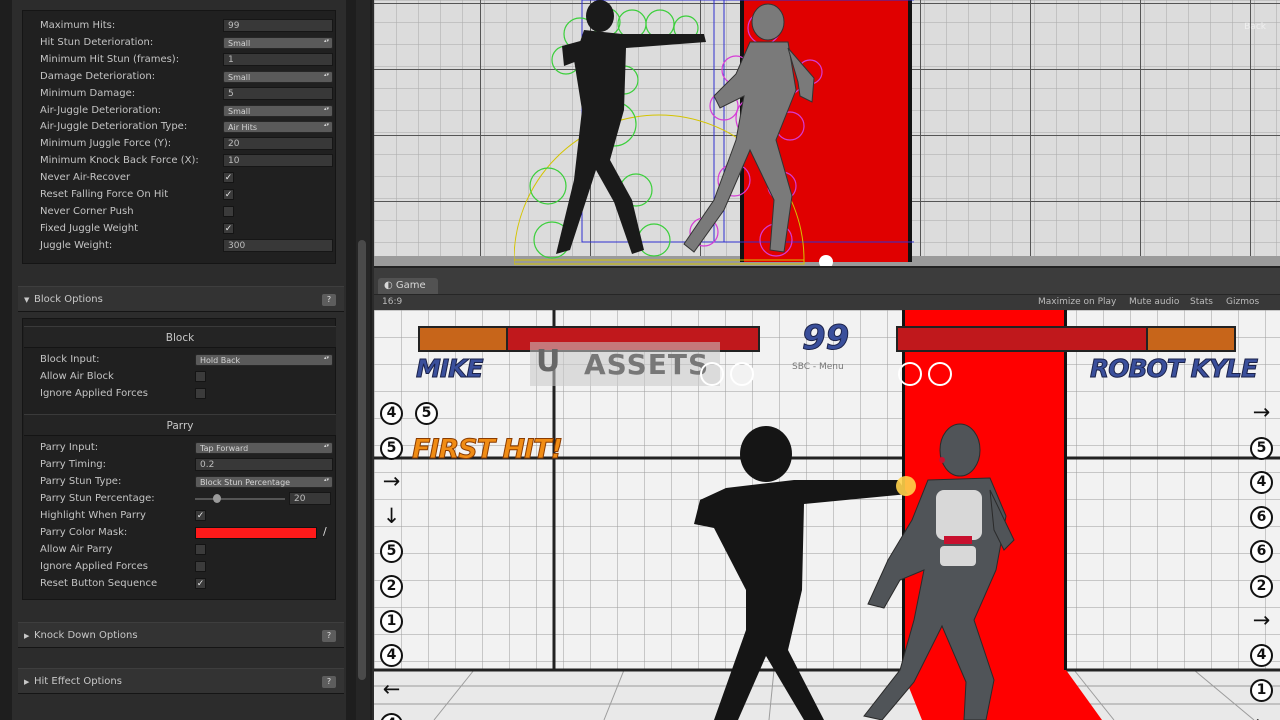 The image size is (1280, 720). Describe the element at coordinates (200, 515) in the screenshot. I see `parry-option-checkbox-4: ✓` at that location.